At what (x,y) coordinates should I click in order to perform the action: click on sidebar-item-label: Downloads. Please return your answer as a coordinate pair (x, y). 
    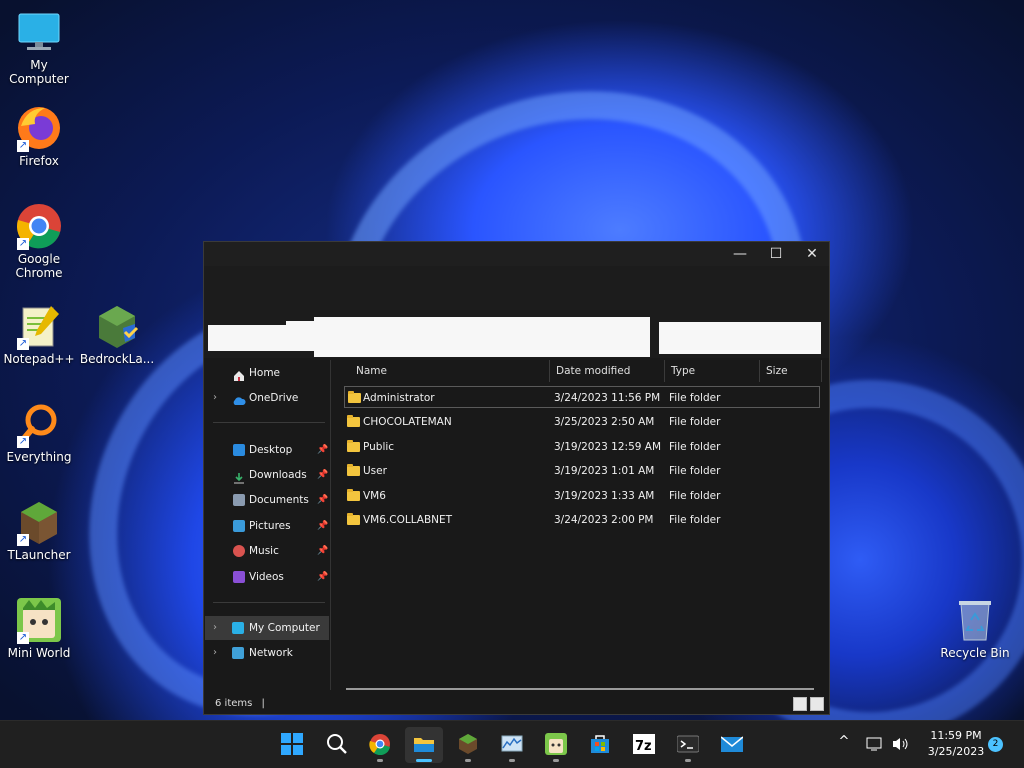
    Looking at the image, I should click on (278, 475).